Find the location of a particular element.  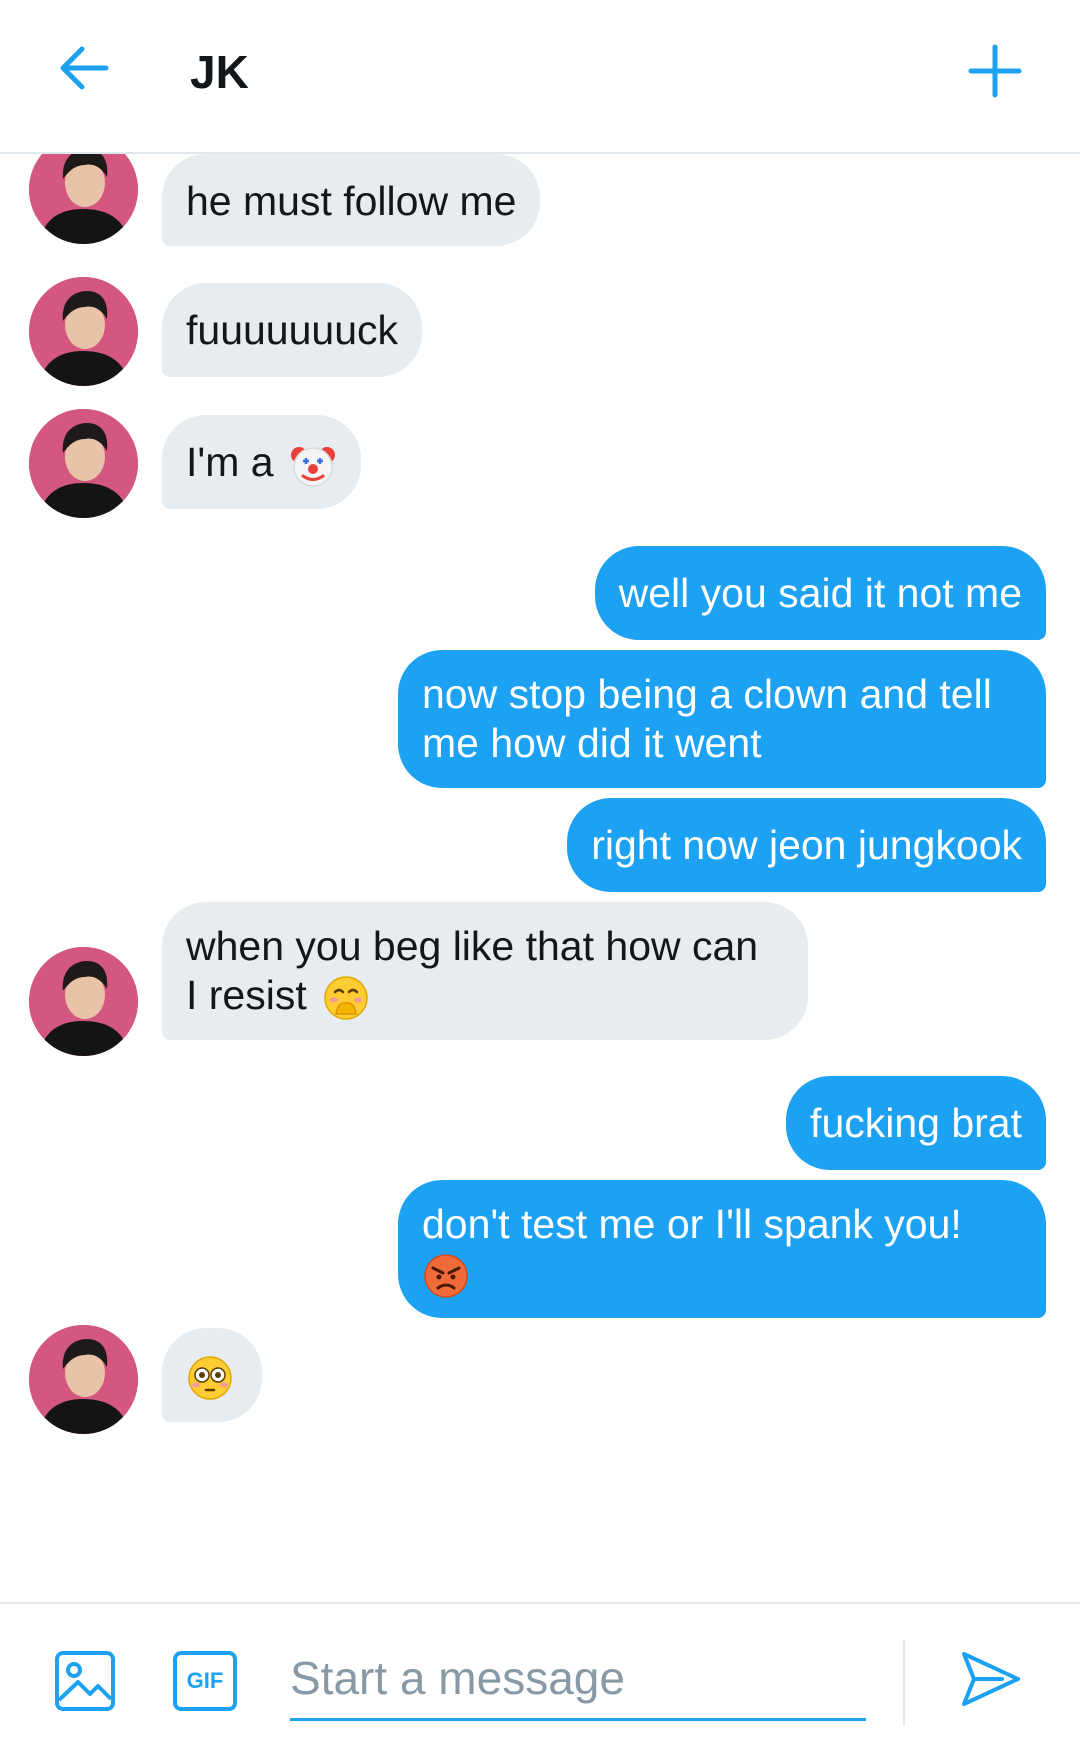

composer-divider is located at coordinates (904, 1683).